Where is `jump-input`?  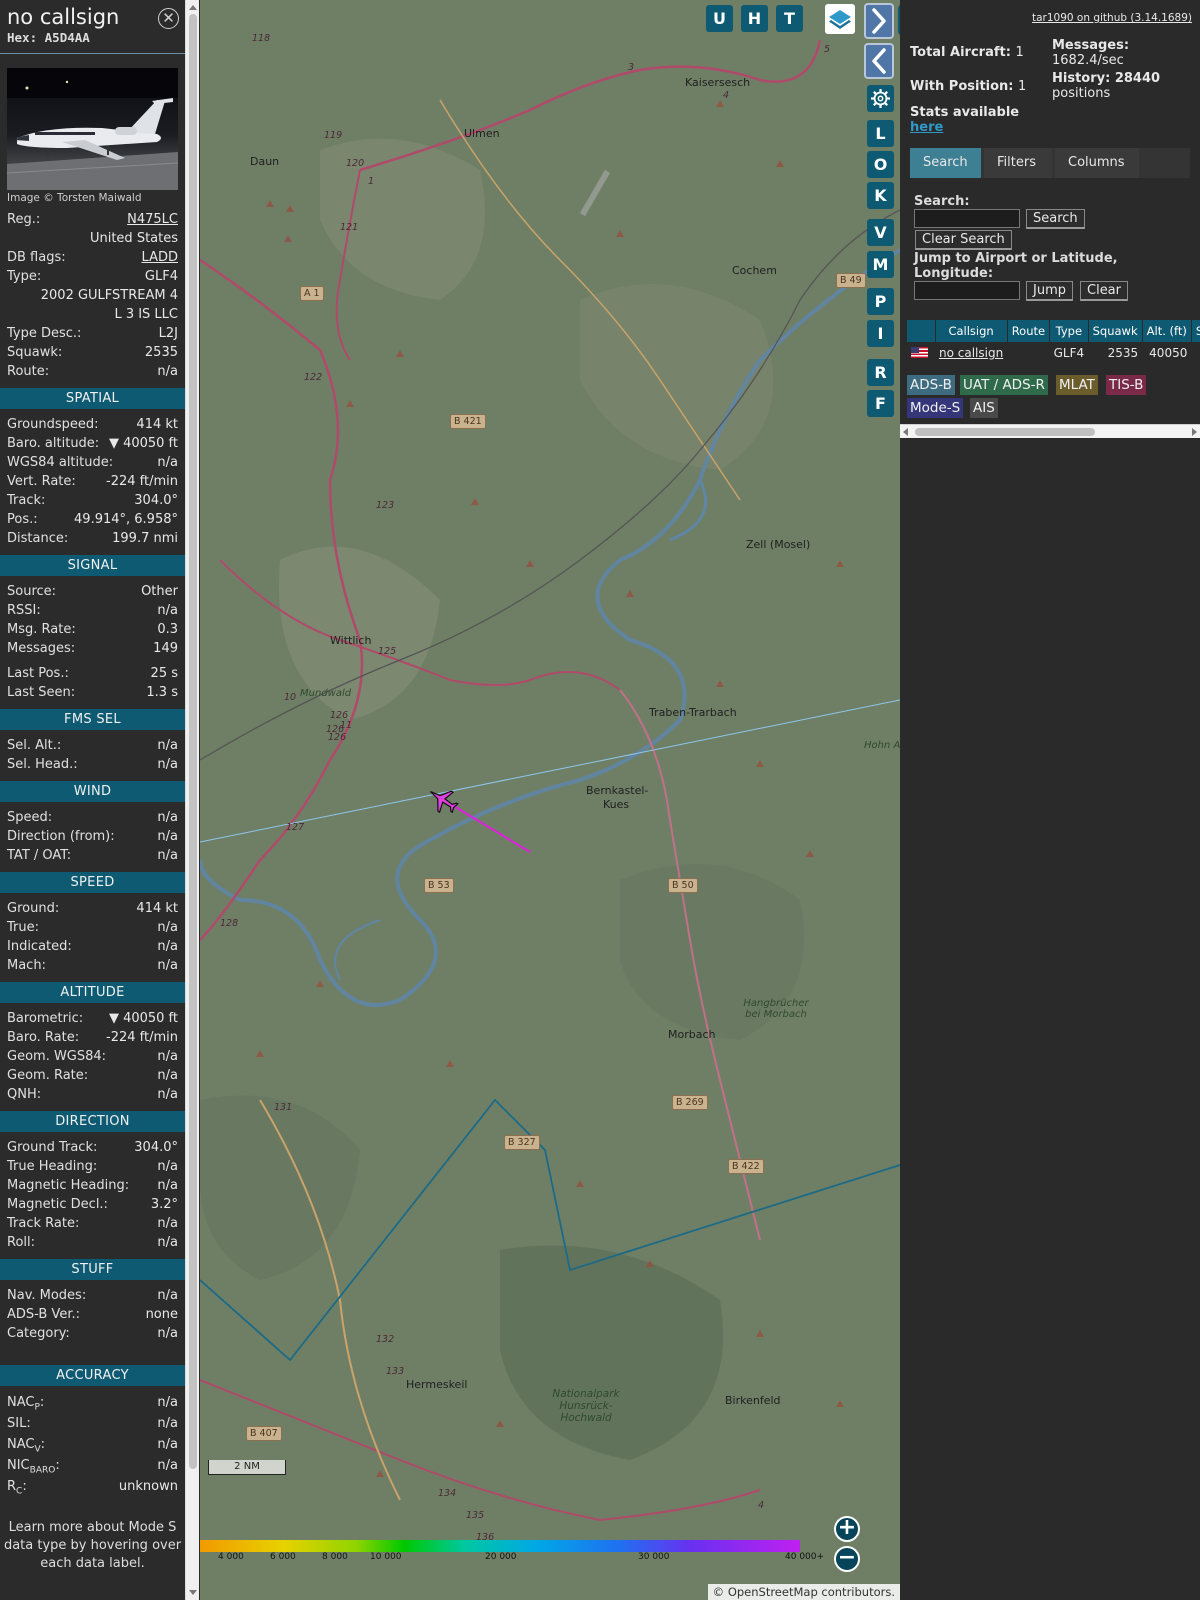
jump-input is located at coordinates (967, 290).